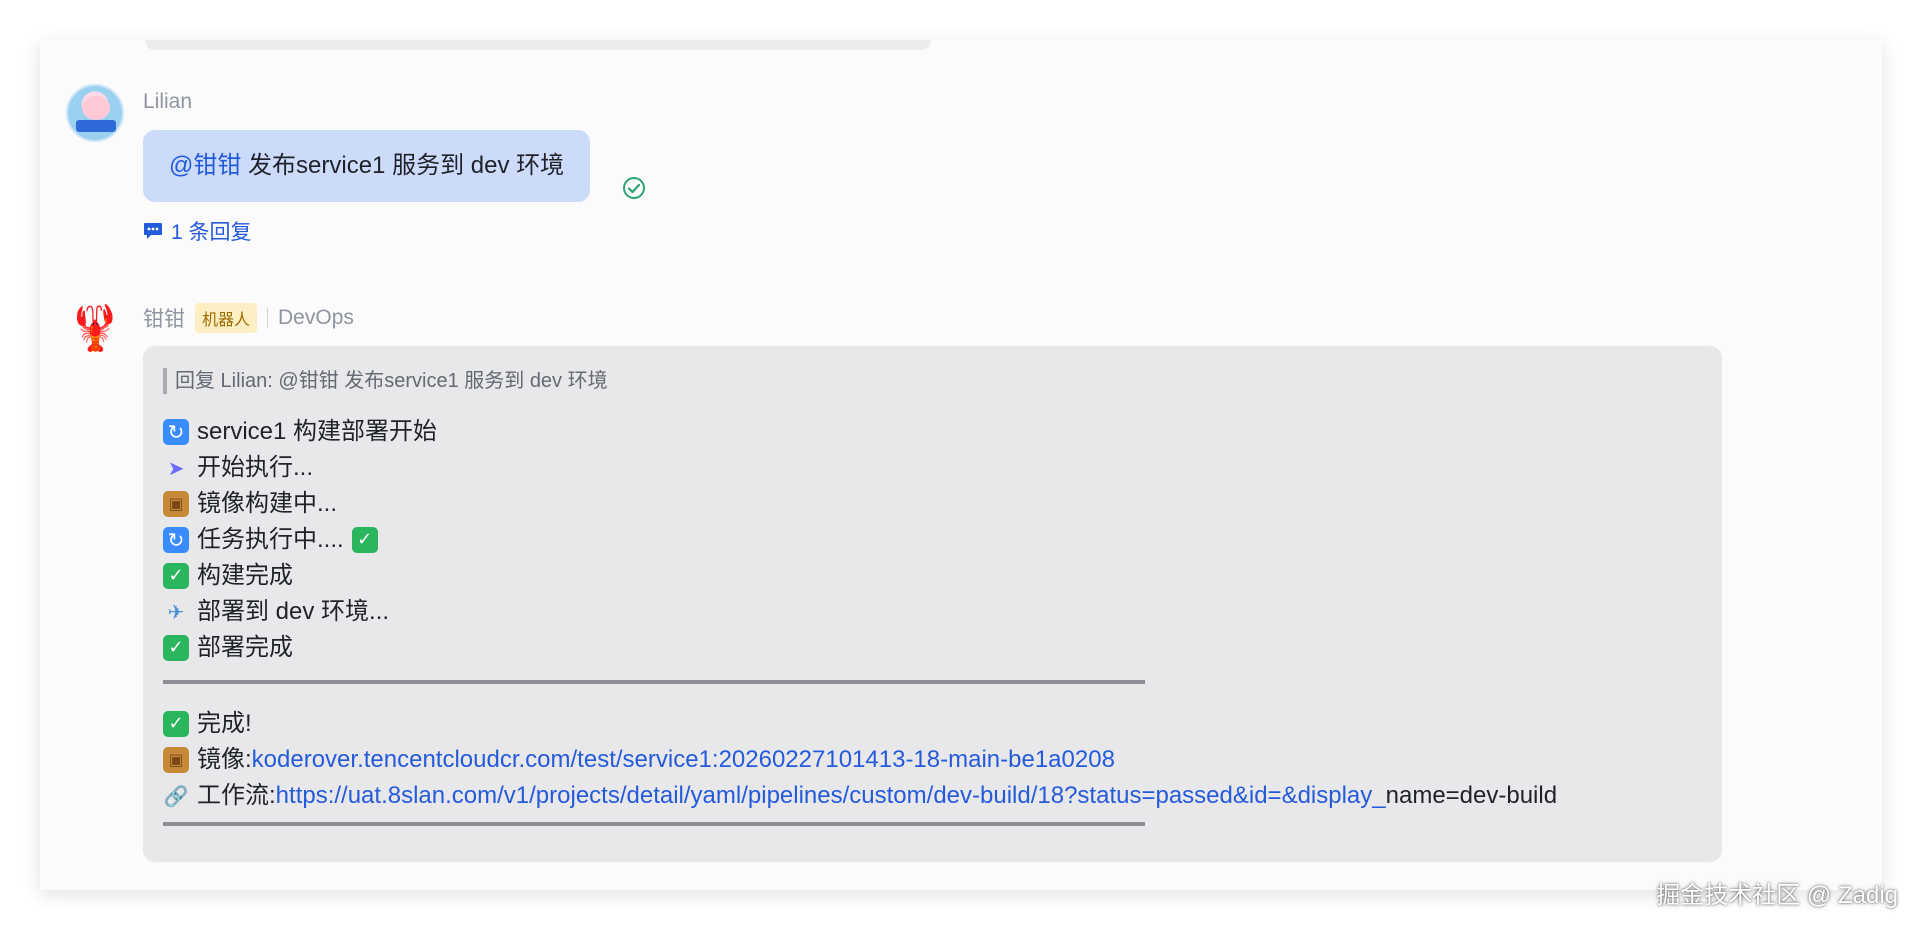 This screenshot has height=932, width=1922. What do you see at coordinates (224, 759) in the screenshot?
I see `image-label: 镜像:` at bounding box center [224, 759].